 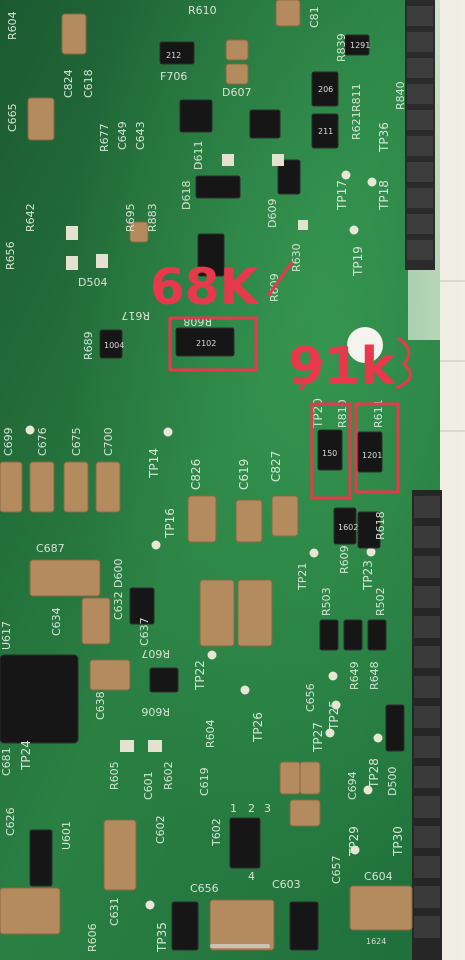 I want to click on silk-label: R602, so click(x=168, y=775).